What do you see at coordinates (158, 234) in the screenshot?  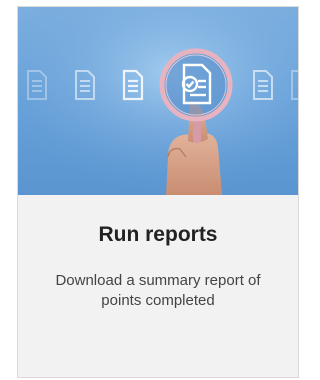 I see `card-title: Run reports` at bounding box center [158, 234].